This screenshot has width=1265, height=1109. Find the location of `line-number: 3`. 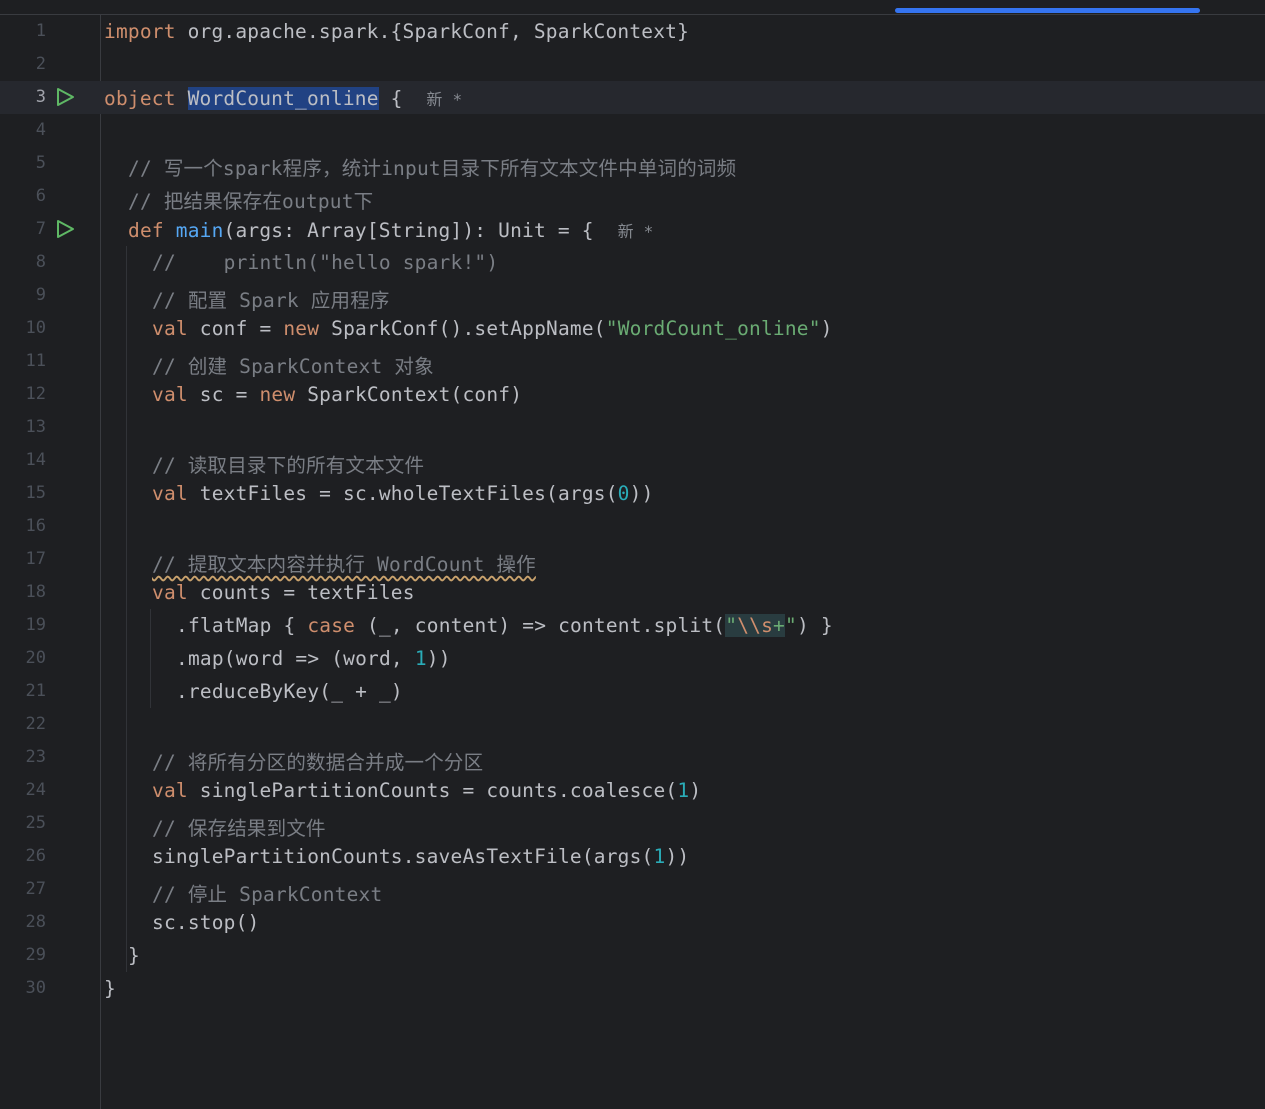

line-number: 3 is located at coordinates (40, 97).